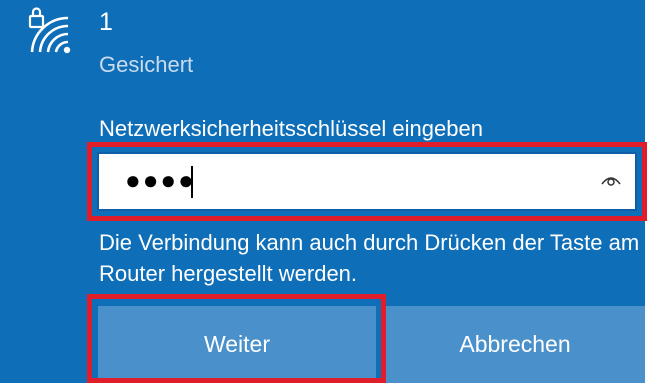  What do you see at coordinates (236, 338) in the screenshot?
I see `button-highlight-frame` at bounding box center [236, 338].